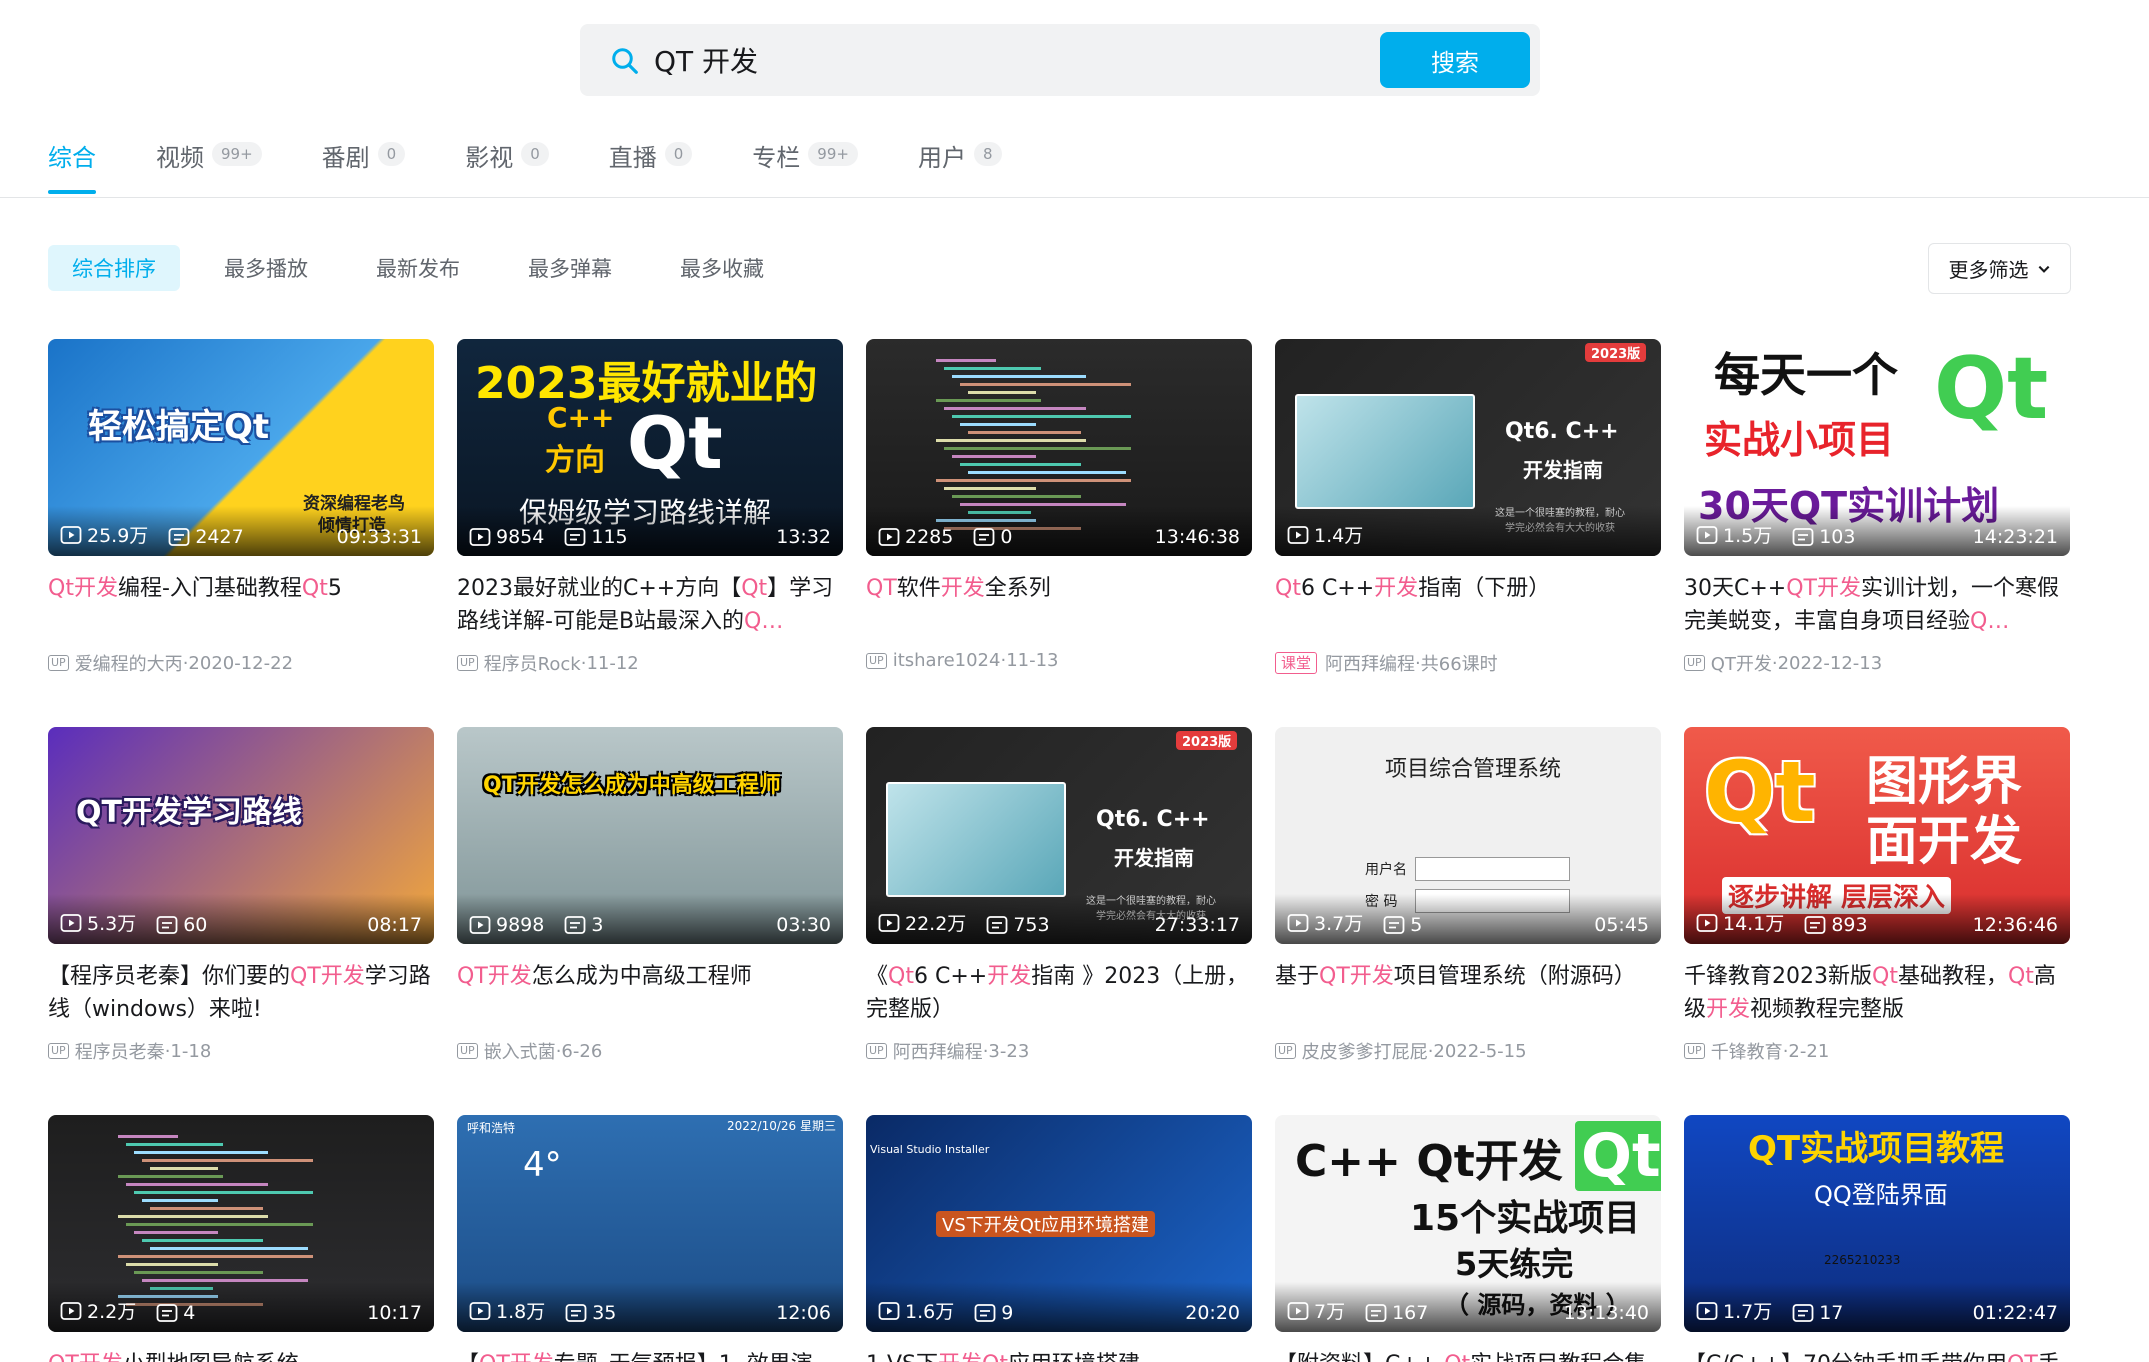  What do you see at coordinates (1492, 869) in the screenshot?
I see `form-field-image` at bounding box center [1492, 869].